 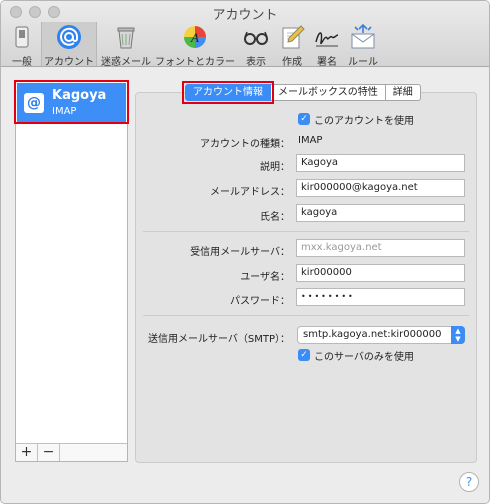 I want to click on trash-icon, so click(x=126, y=38).